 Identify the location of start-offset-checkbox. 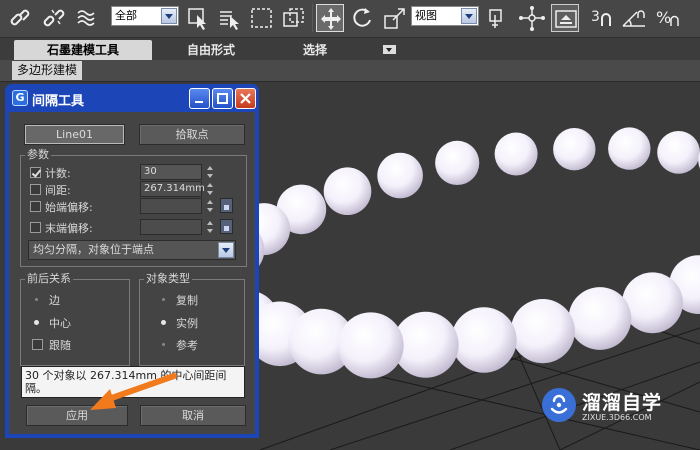
(35, 206).